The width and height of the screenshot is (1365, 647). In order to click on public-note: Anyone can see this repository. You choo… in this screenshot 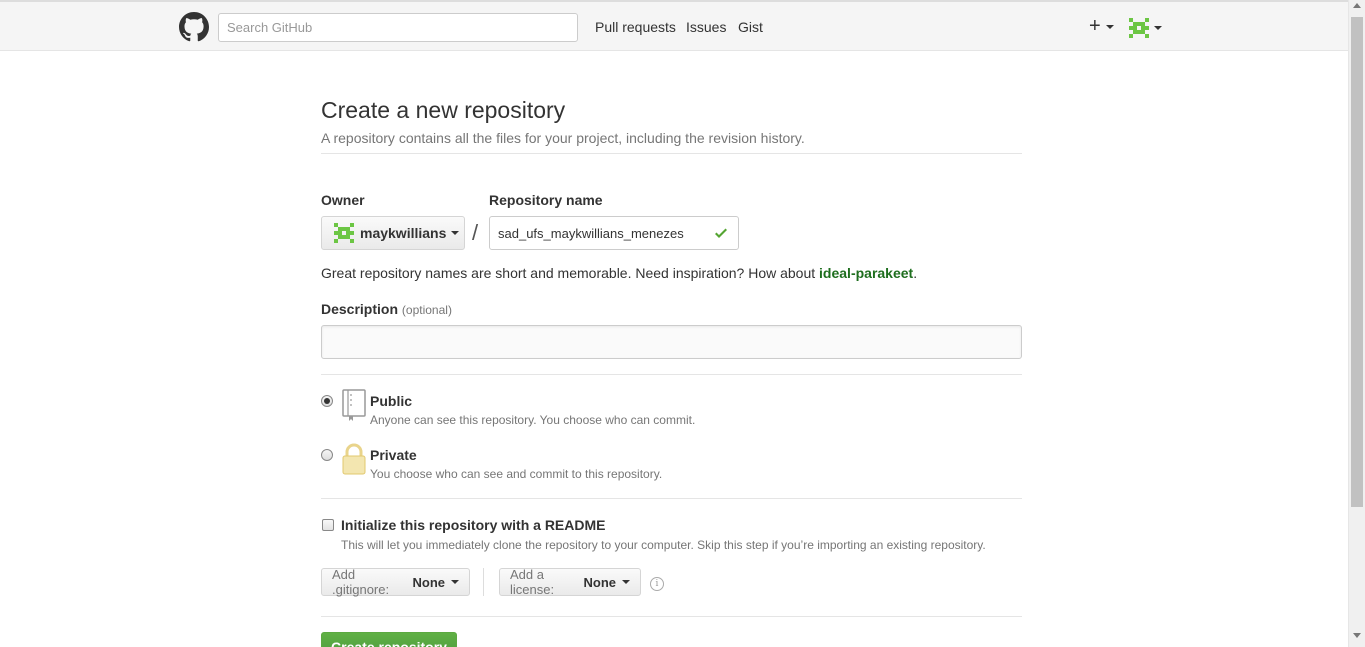, I will do `click(533, 420)`.